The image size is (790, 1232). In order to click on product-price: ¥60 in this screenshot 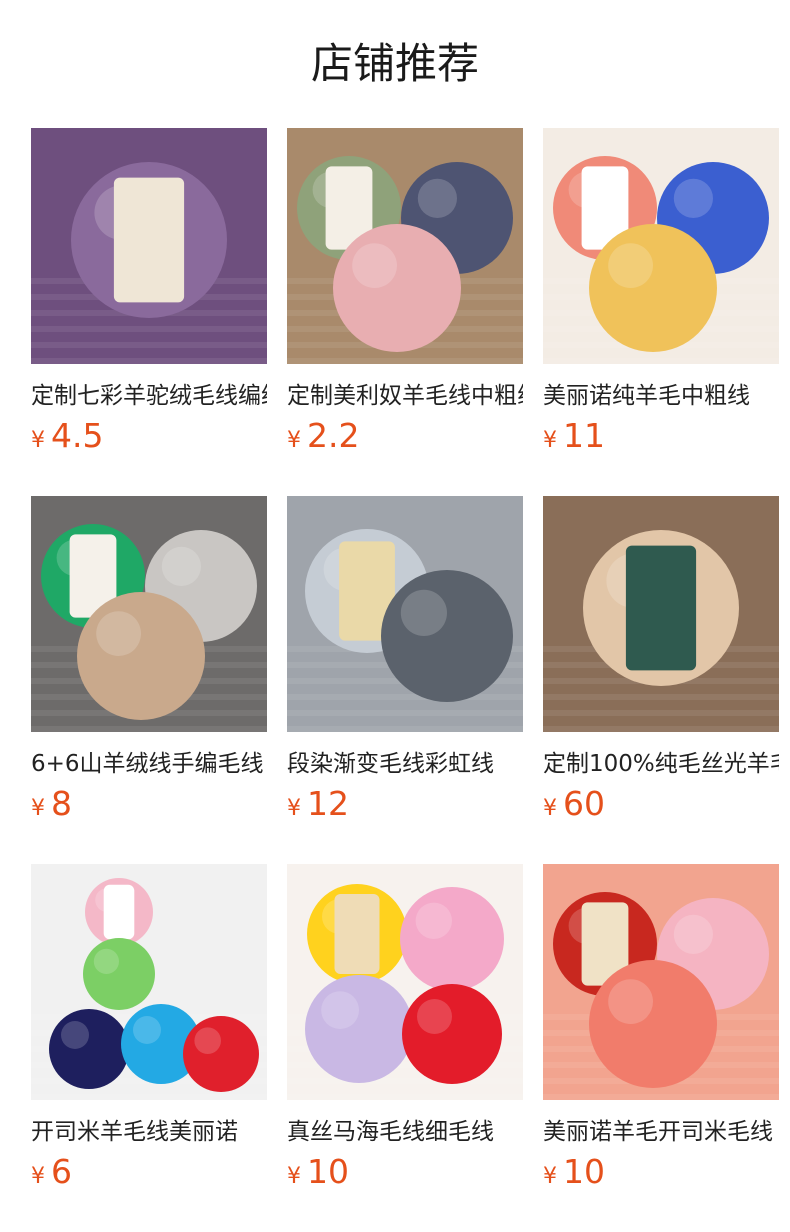, I will do `click(574, 805)`.